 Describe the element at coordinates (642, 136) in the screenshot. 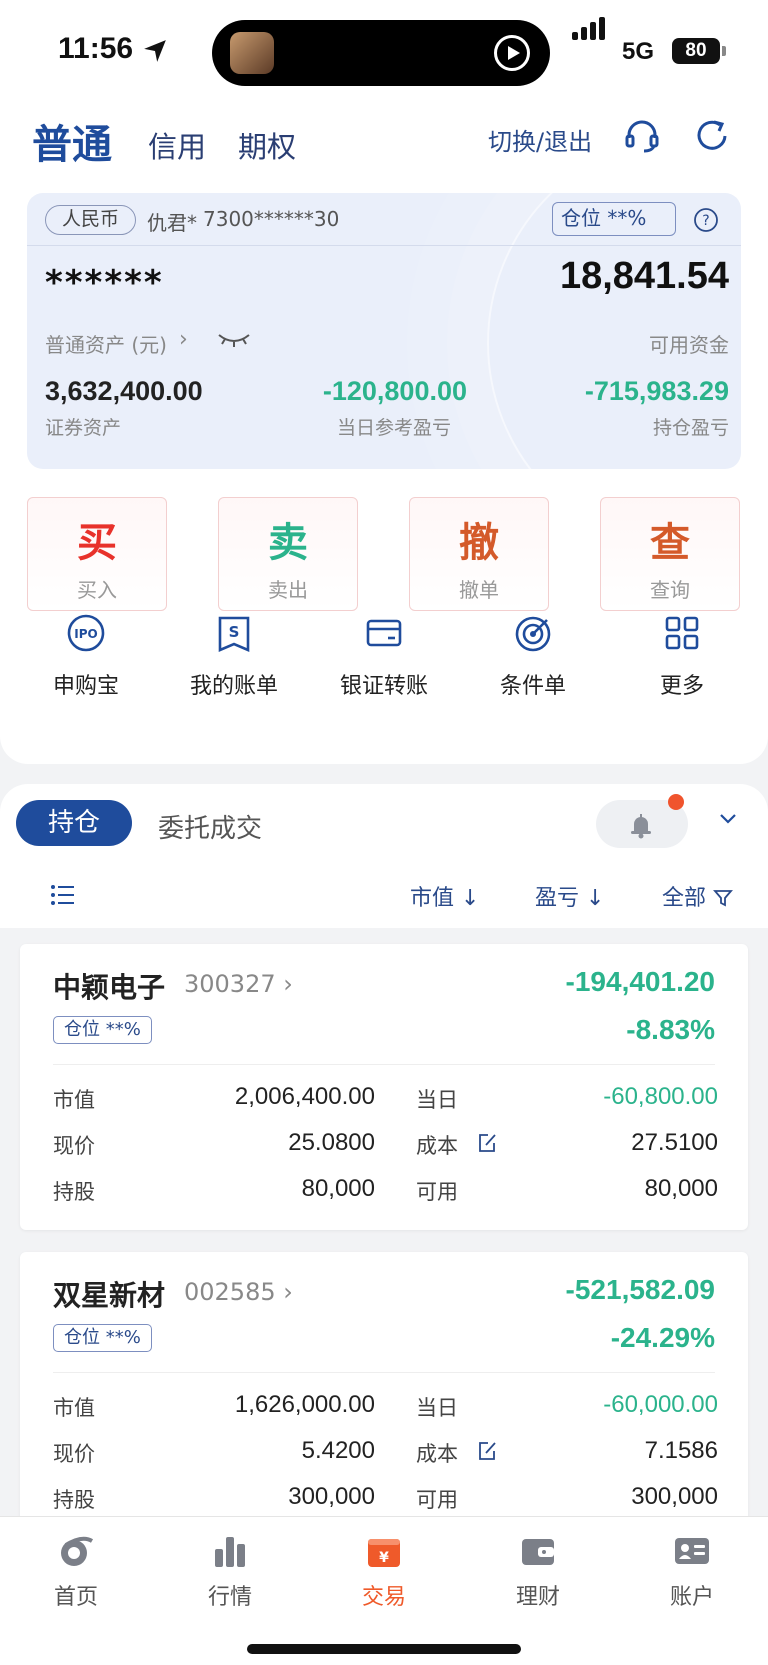

I see `headset-icon` at that location.